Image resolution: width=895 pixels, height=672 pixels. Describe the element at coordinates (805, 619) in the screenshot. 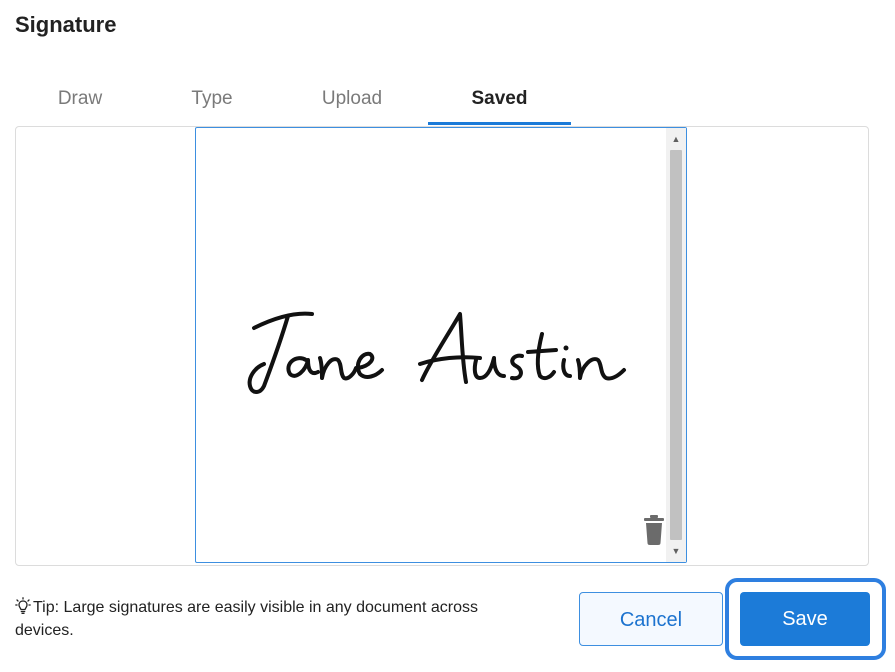

I see `save-button: Save` at that location.